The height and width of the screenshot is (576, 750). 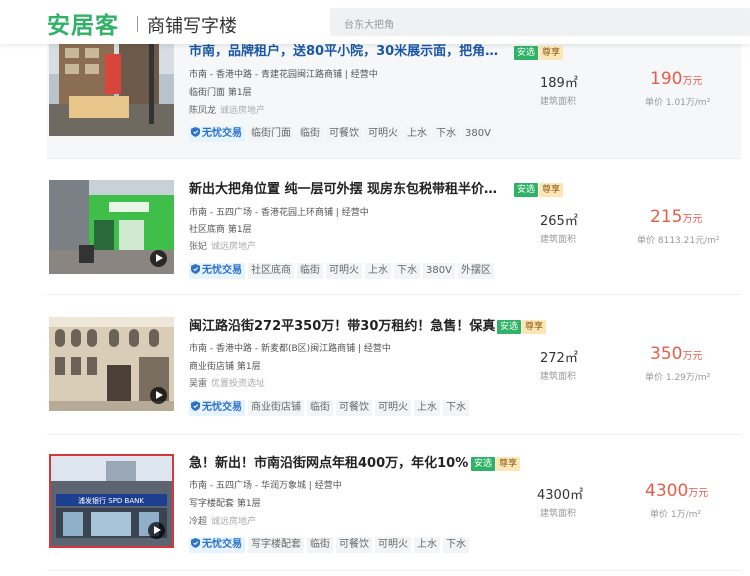 What do you see at coordinates (192, 25) in the screenshot?
I see `channel-title: 商铺写字楼` at bounding box center [192, 25].